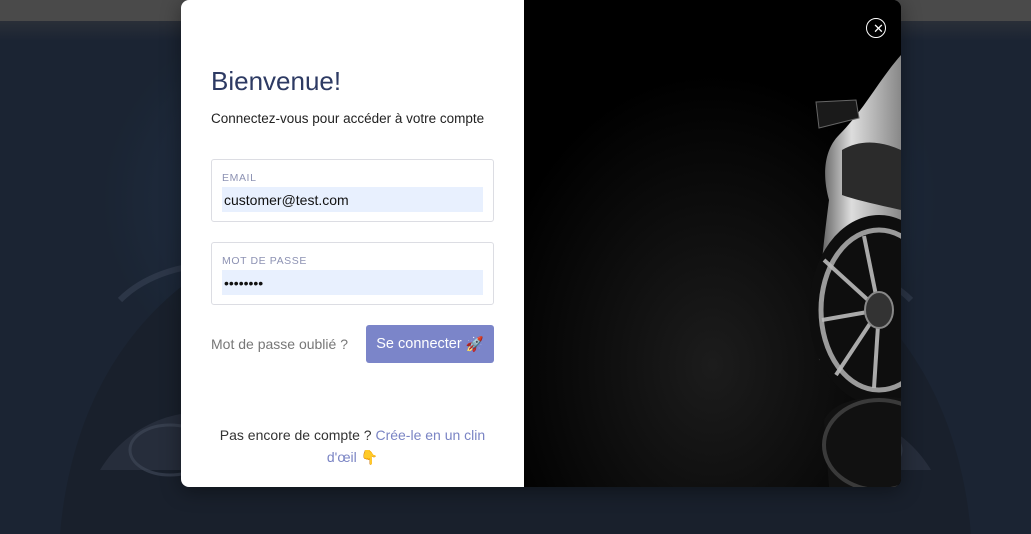  Describe the element at coordinates (295, 435) in the screenshot. I see `signup-prefix: Pas encore de compte ?` at that location.